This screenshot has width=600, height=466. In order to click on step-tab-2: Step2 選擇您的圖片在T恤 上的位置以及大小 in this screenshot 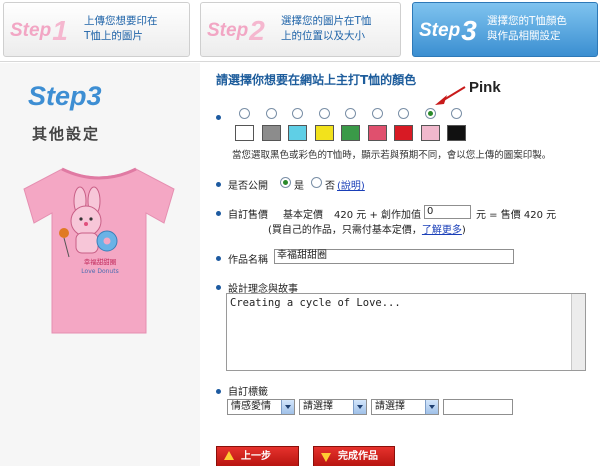, I will do `click(300, 29)`.